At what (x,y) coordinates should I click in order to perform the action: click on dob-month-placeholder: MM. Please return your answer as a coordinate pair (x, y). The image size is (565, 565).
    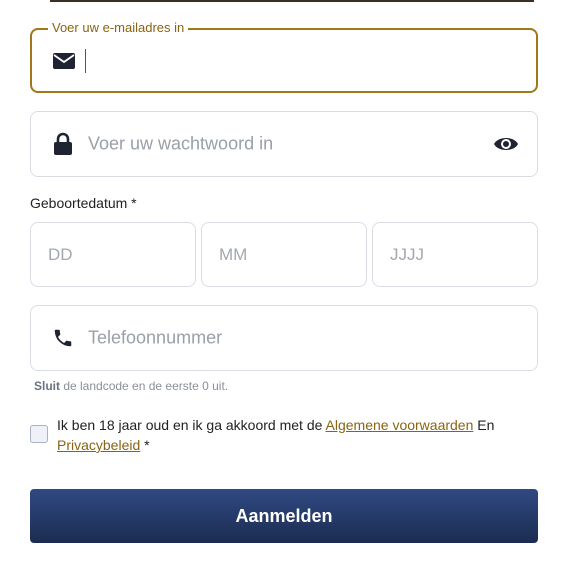
    Looking at the image, I should click on (233, 254).